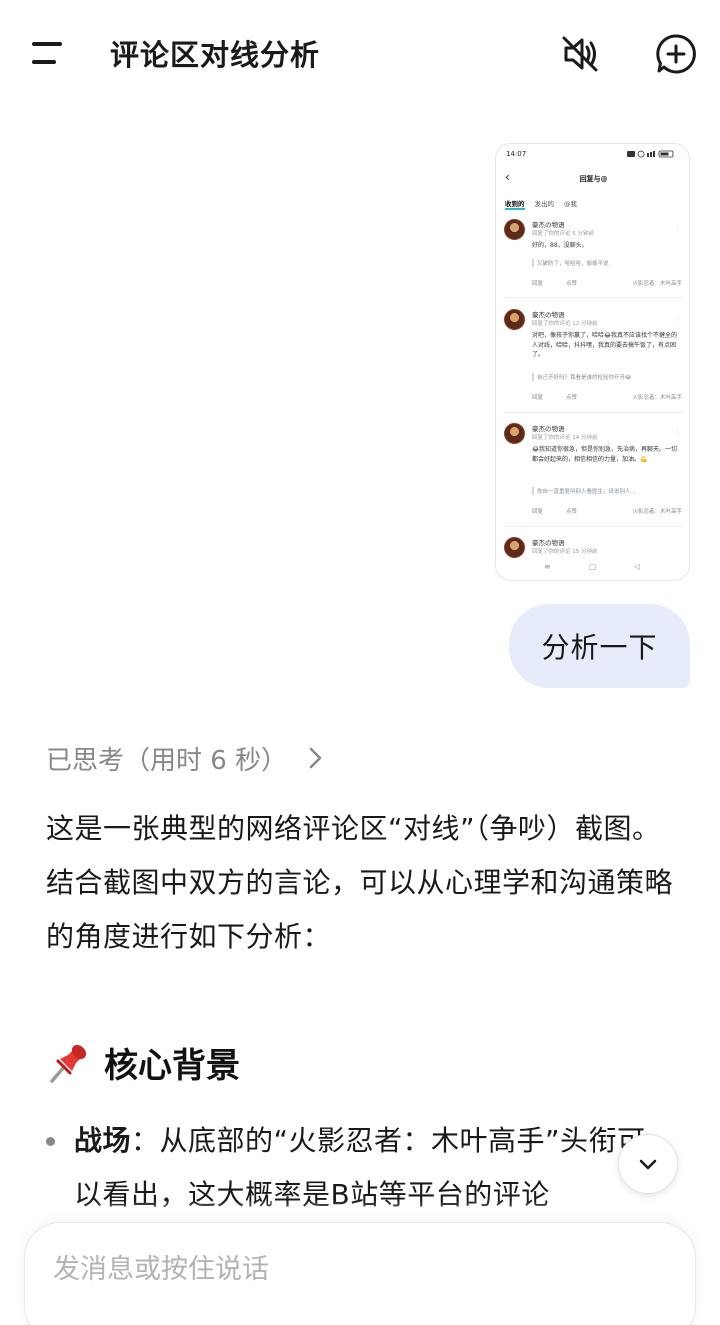  I want to click on user-message-bubble: 分析一下, so click(599, 646).